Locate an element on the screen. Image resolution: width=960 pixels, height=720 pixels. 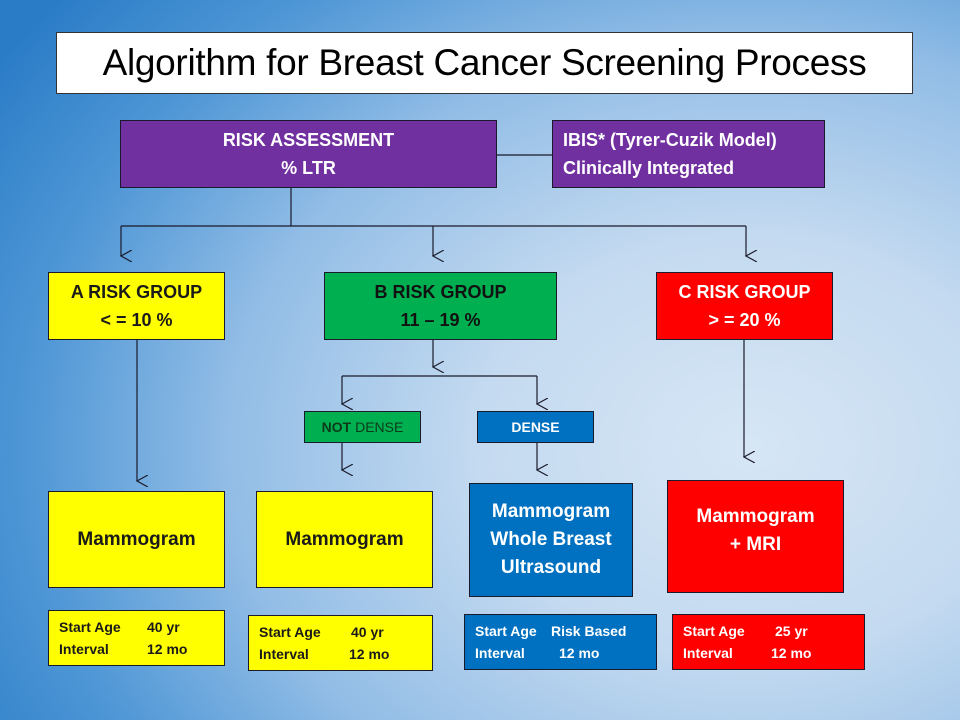
risk-group-b-box: B RISK GROUP 11 – 19 % is located at coordinates (440, 306).